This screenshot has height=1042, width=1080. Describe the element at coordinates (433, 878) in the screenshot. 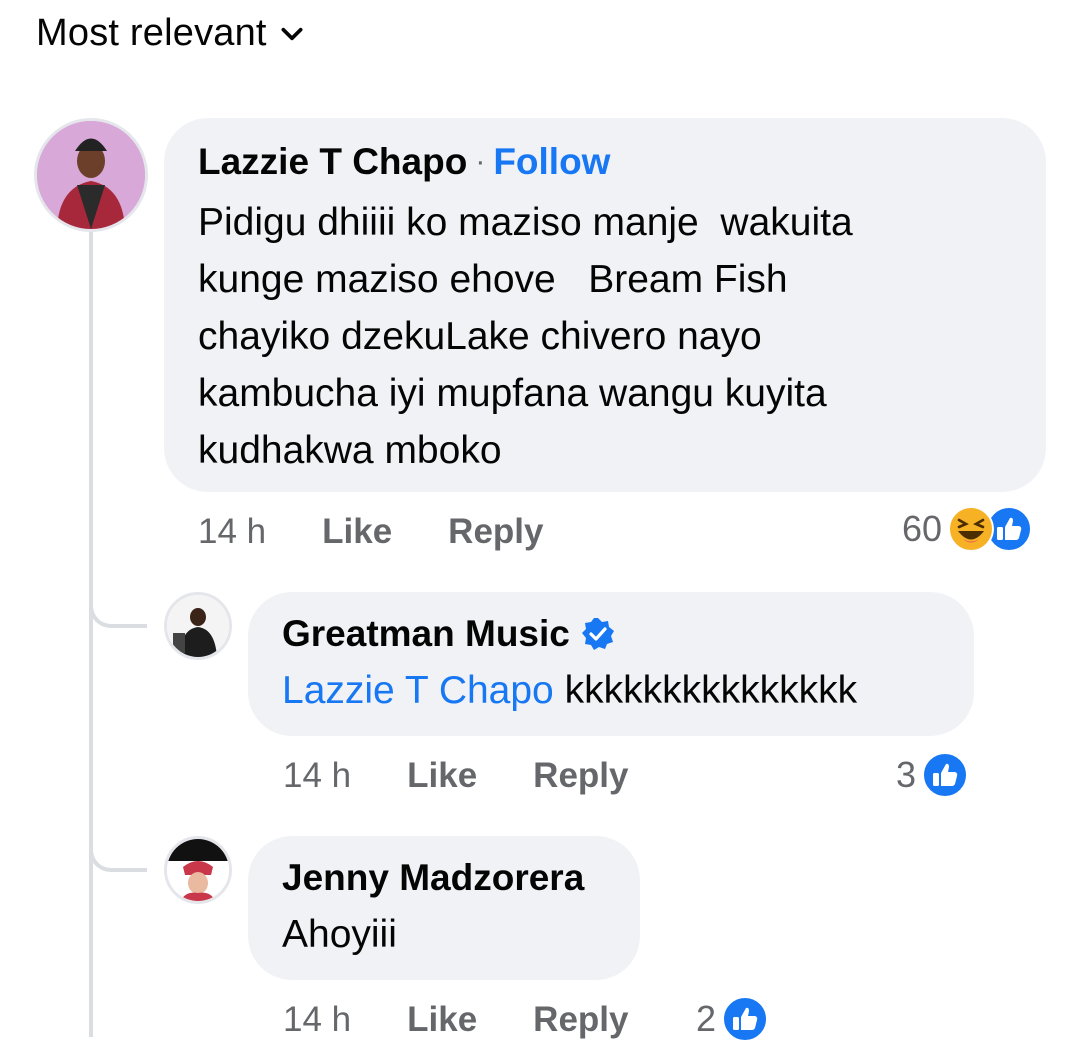

I see `comment-author: Jenny Madzorera` at that location.